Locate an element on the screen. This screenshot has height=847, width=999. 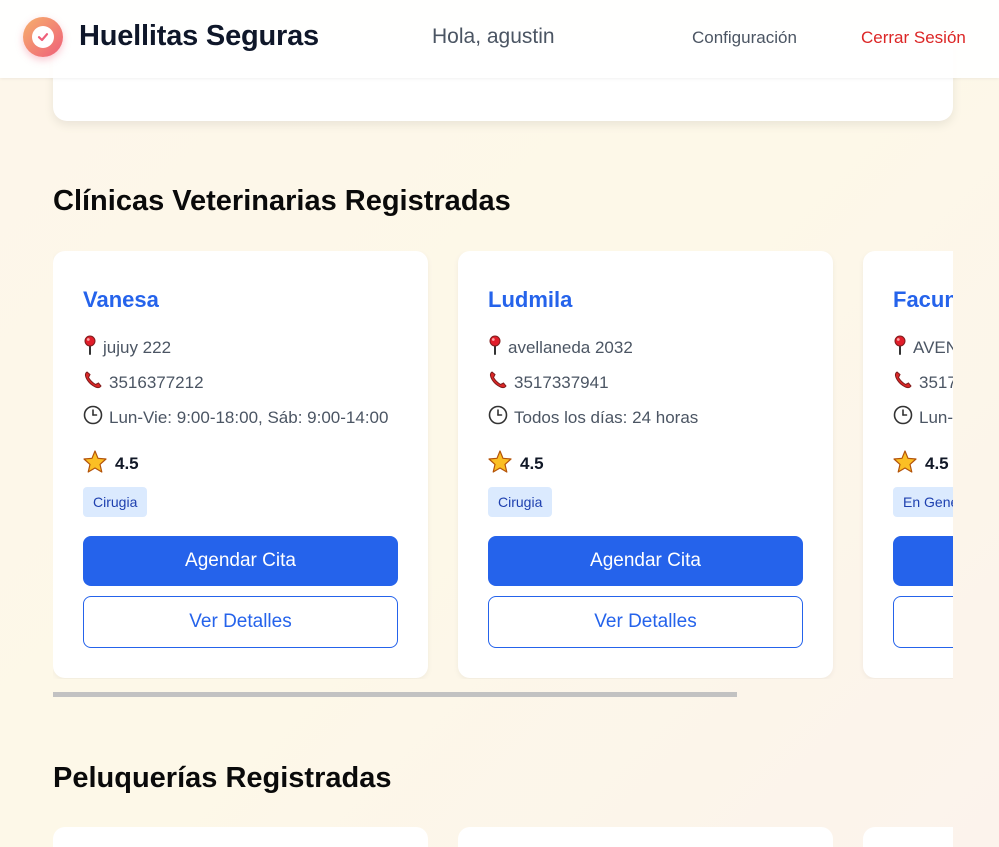
logout-link: Cerrar Sesión is located at coordinates (913, 38).